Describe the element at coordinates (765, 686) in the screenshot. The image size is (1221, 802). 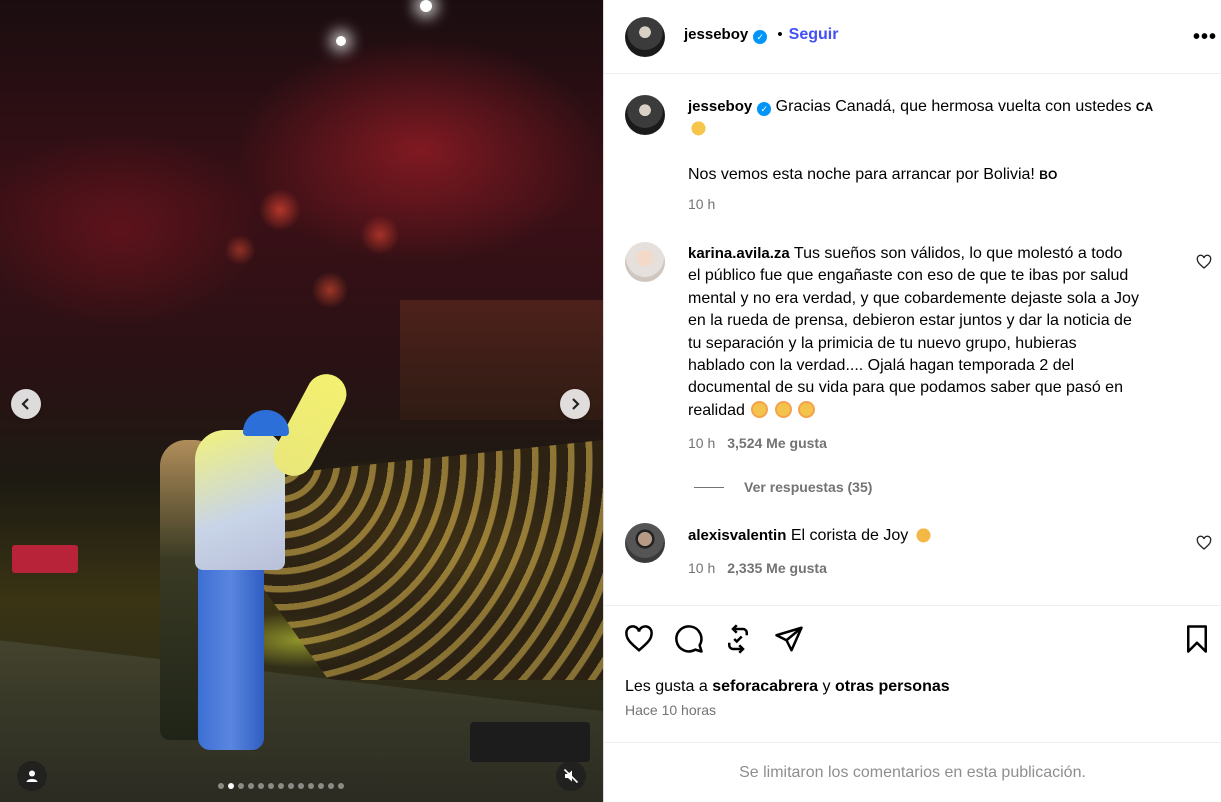
I see `likes-user-link: seforacabrera` at that location.